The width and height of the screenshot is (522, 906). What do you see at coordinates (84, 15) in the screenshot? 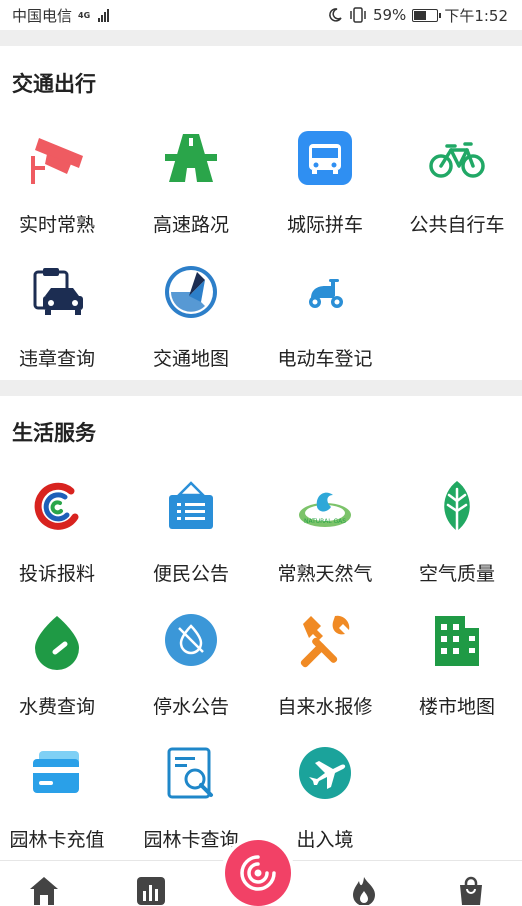
I see `network-type: 4G` at bounding box center [84, 15].